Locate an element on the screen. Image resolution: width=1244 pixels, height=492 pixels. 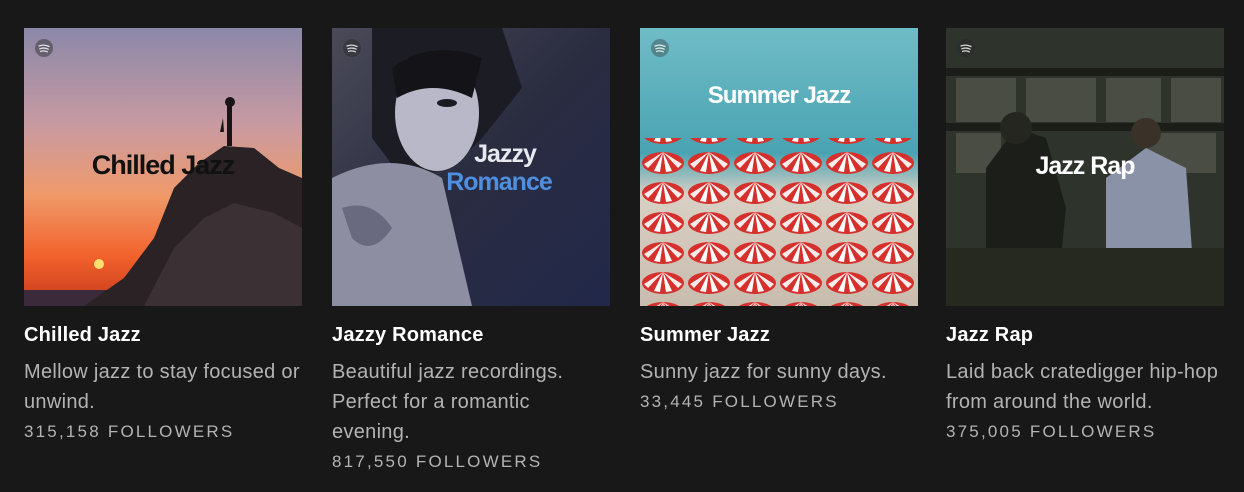
cover-title: Chilled Jazz is located at coordinates (163, 165).